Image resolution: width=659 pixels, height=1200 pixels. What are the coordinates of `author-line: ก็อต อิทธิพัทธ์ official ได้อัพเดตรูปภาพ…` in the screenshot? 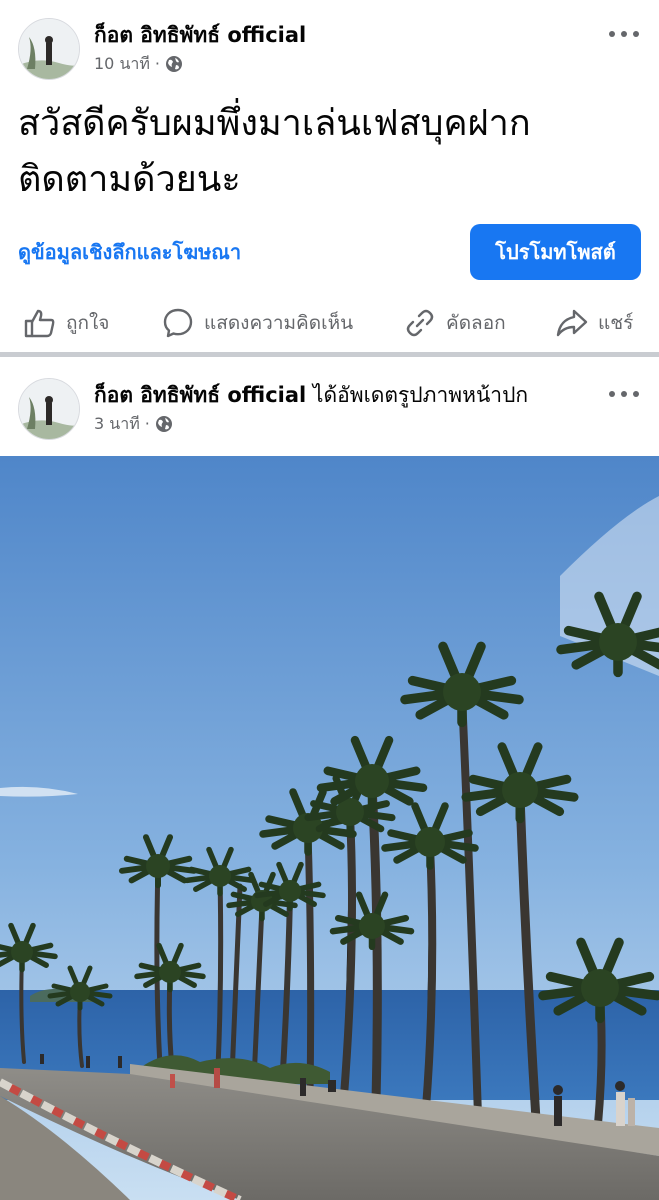 It's located at (311, 395).